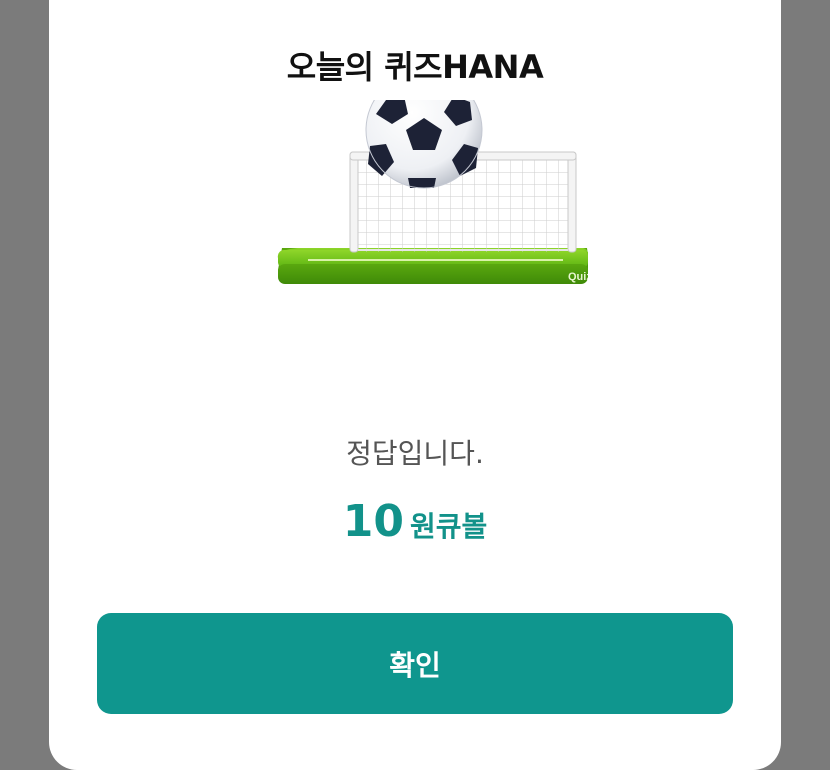  I want to click on dialog-title: 오늘의 퀴즈HANA, so click(415, 67).